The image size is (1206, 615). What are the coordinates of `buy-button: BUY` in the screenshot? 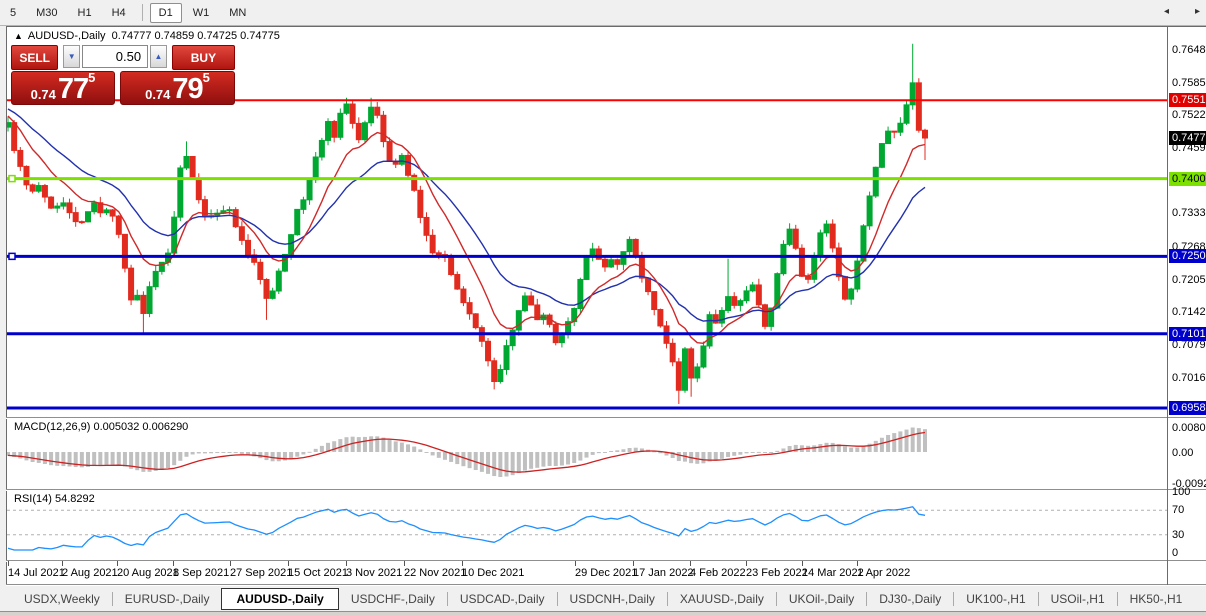 It's located at (203, 57).